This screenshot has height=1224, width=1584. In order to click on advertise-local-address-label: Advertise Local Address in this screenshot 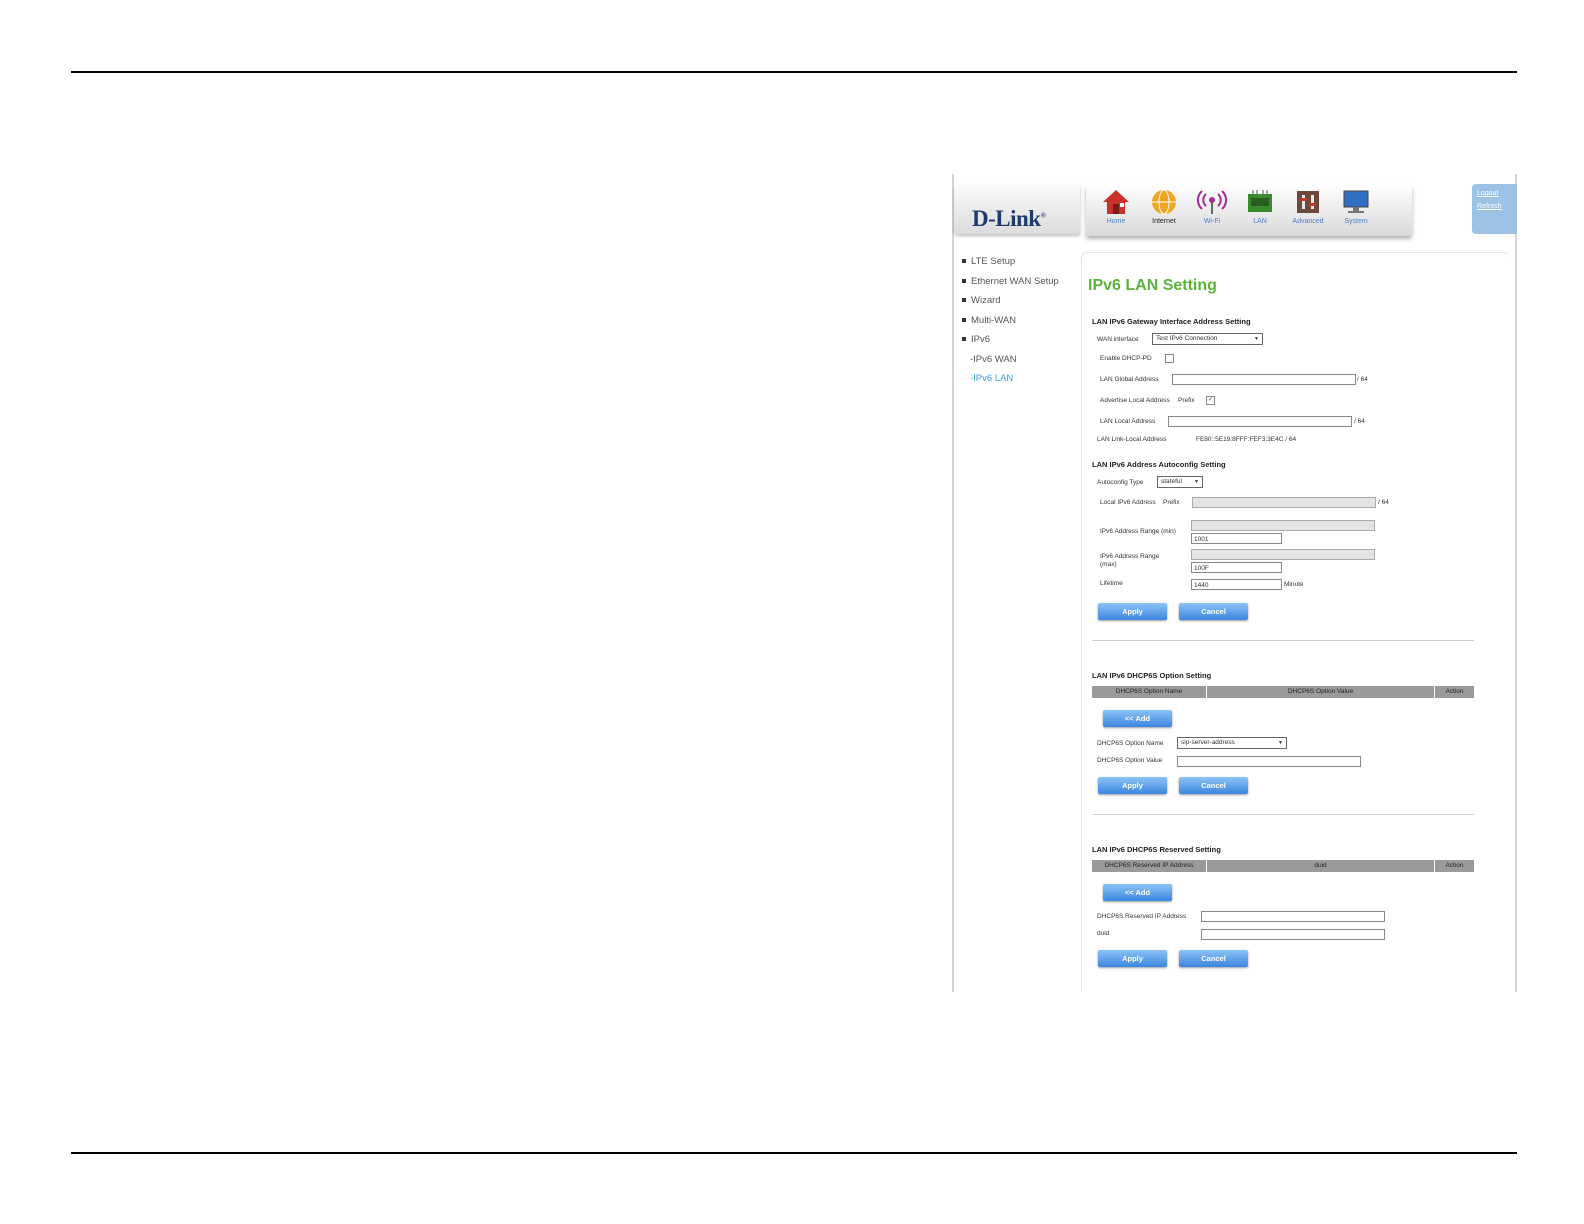, I will do `click(1135, 400)`.